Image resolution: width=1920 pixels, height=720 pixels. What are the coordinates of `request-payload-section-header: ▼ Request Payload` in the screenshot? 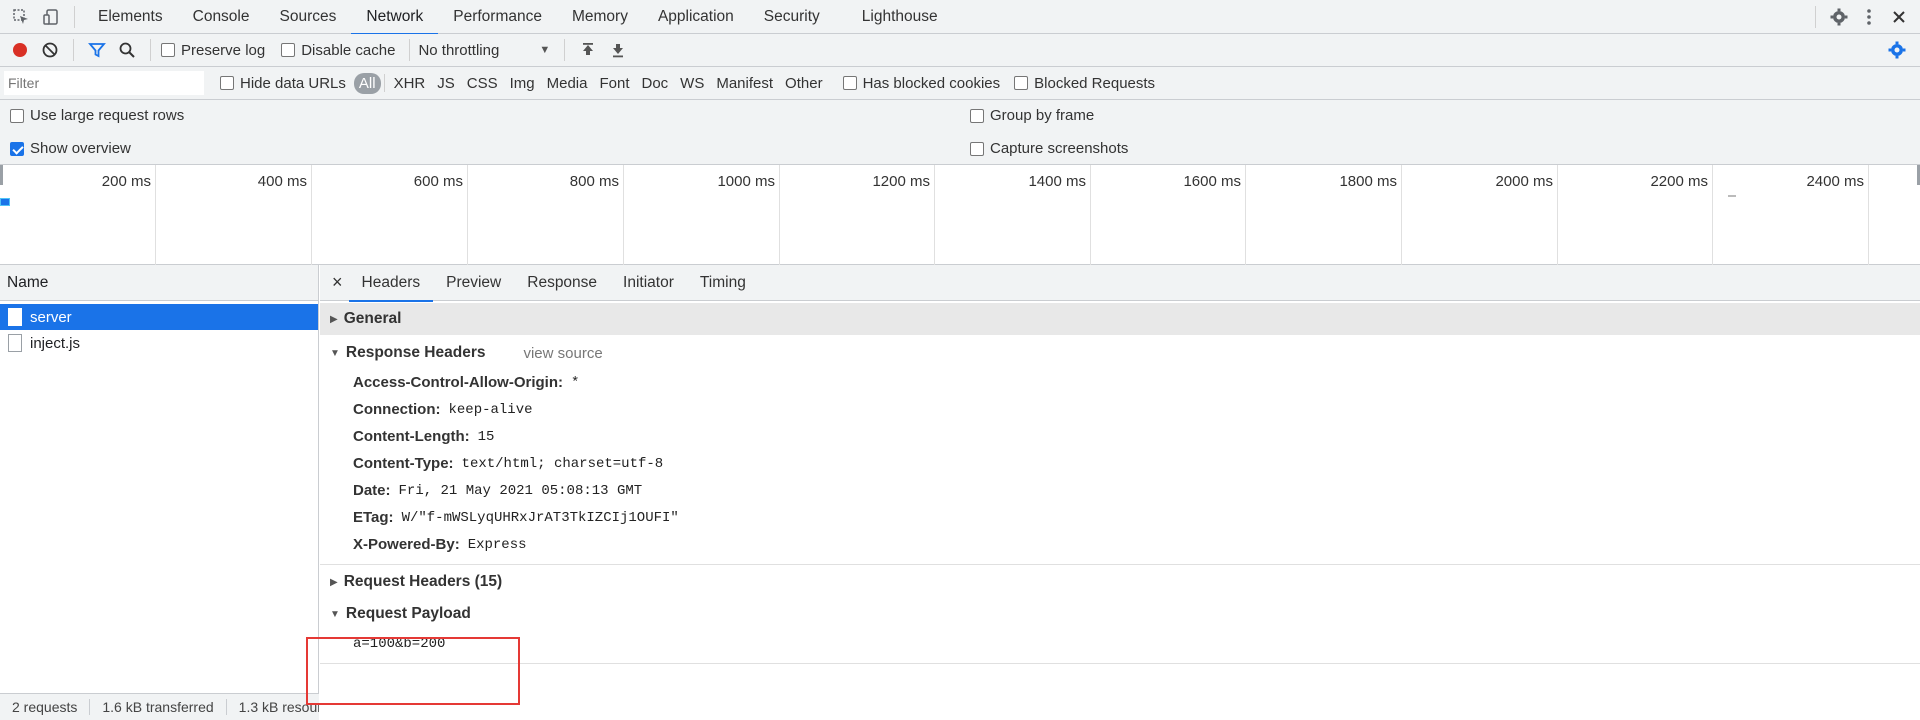 It's located at (1120, 614).